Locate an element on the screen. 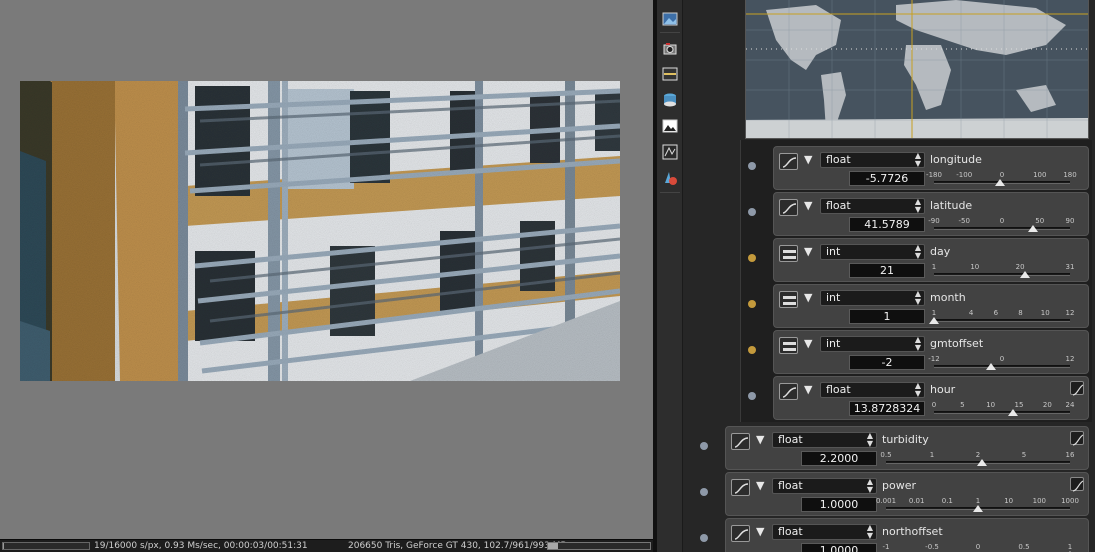  param-value-field: 21 is located at coordinates (887, 270).